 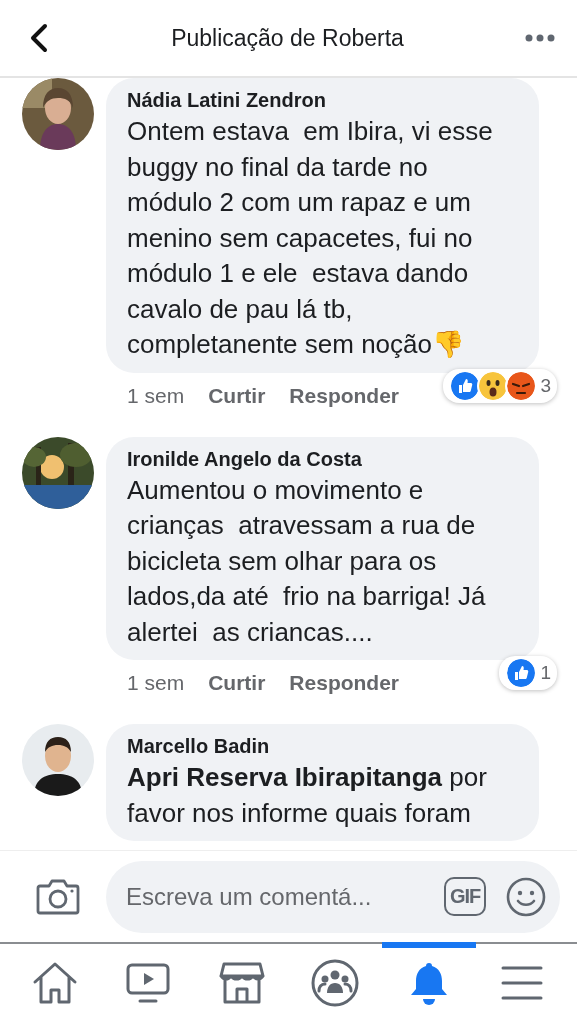 What do you see at coordinates (521, 673) in the screenshot?
I see `thumbs-up-icon` at bounding box center [521, 673].